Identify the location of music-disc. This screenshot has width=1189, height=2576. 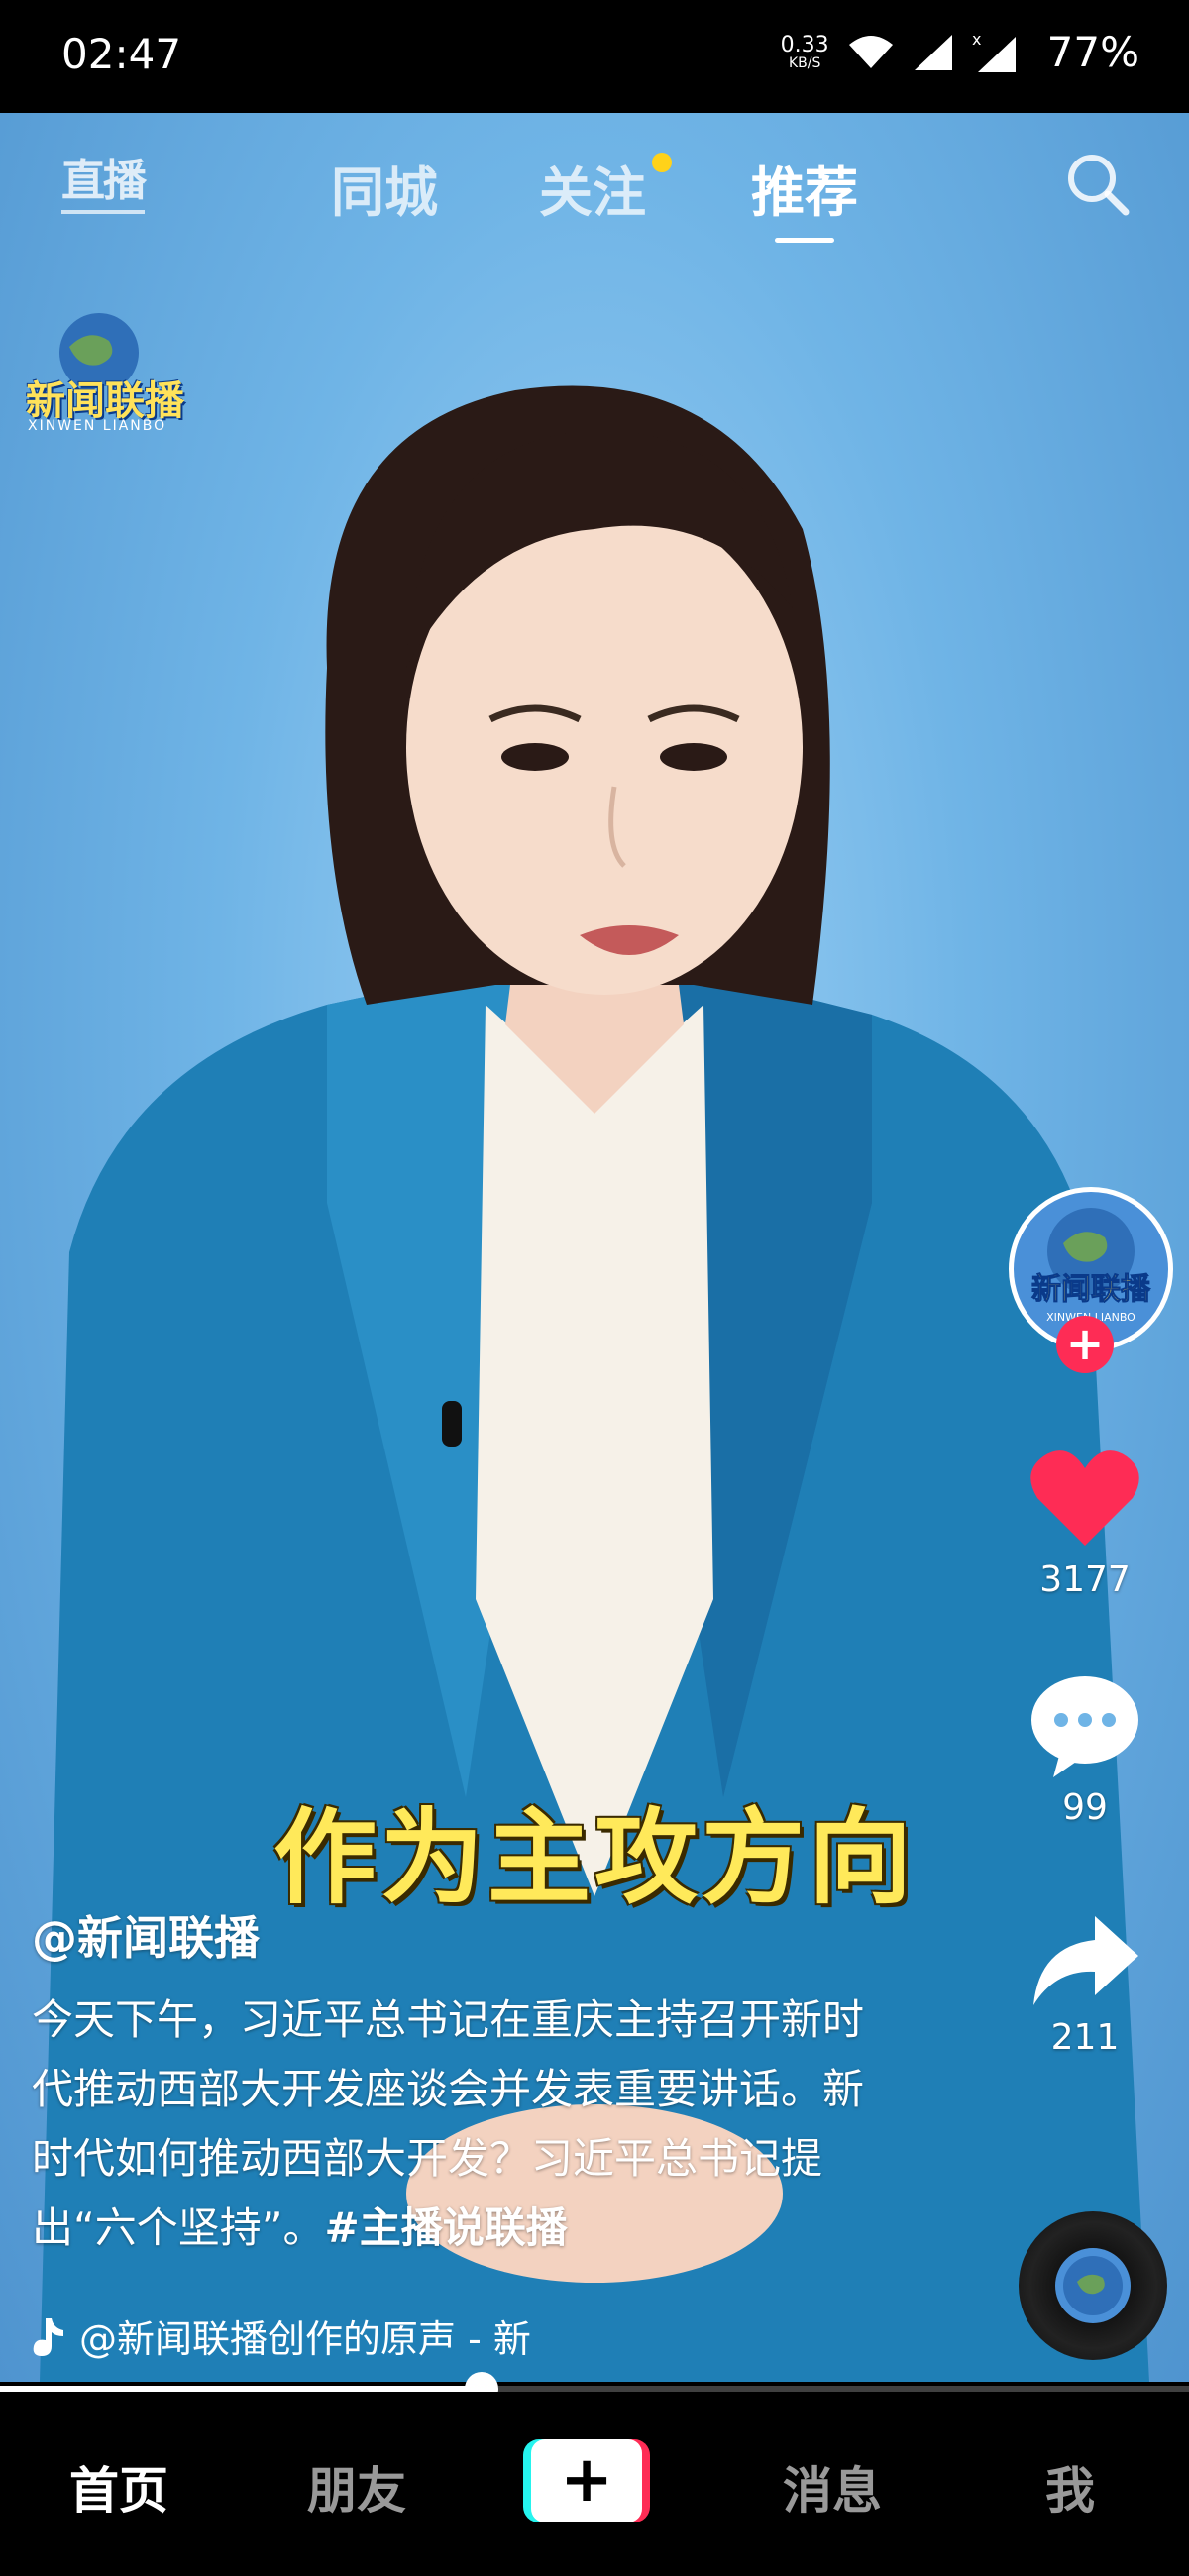
(1093, 2285).